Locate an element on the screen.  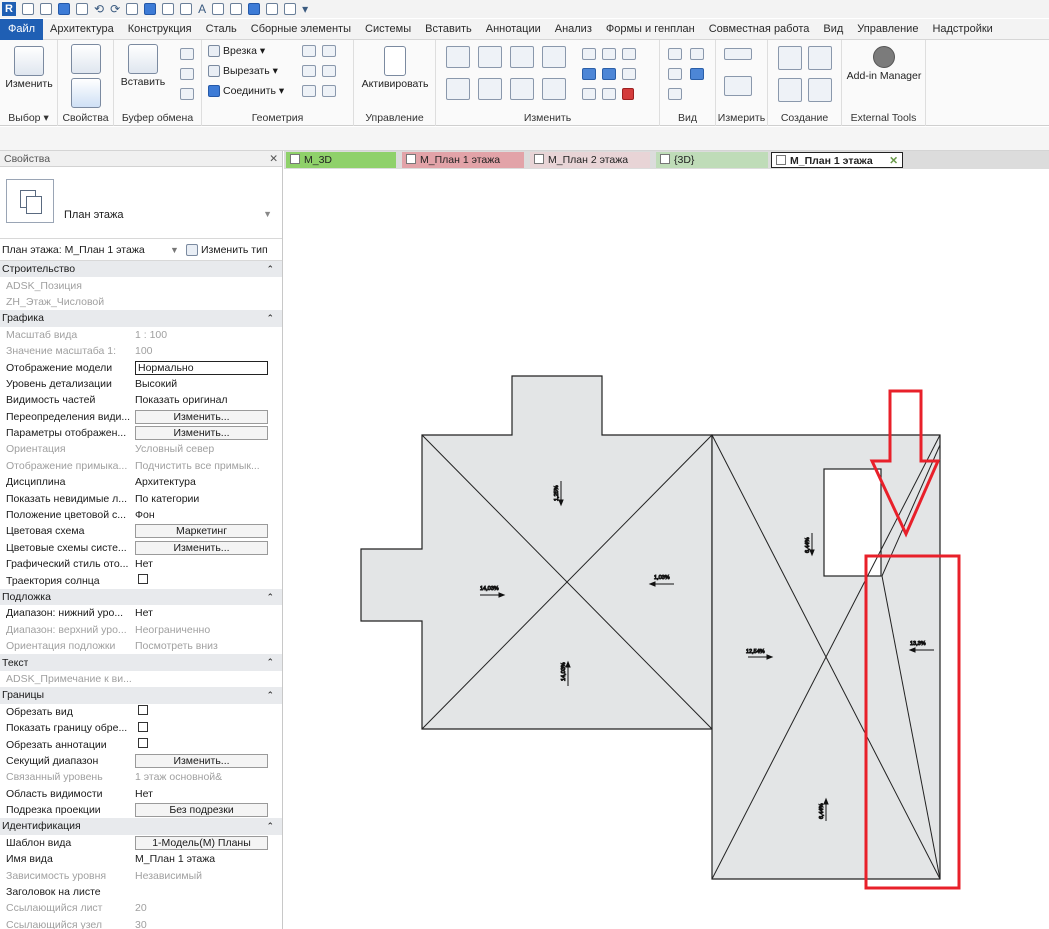
filter-icon is located at coordinates (697, 74).